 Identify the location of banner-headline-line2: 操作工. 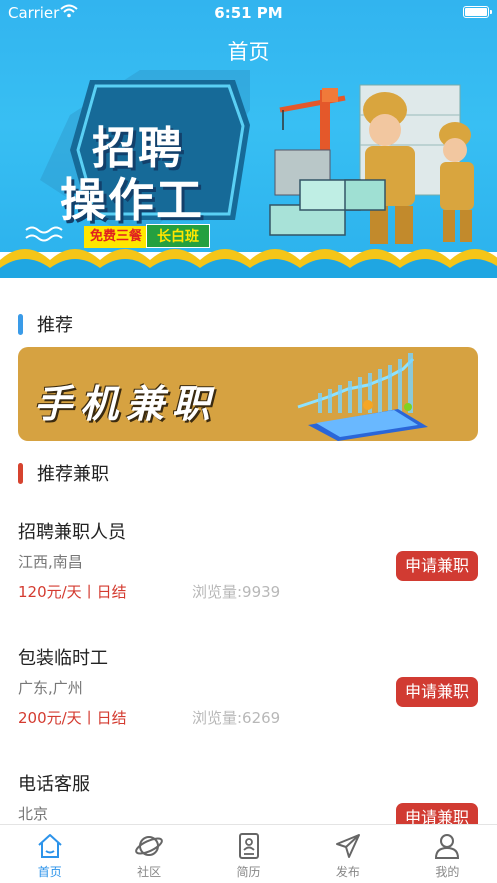
(132, 200).